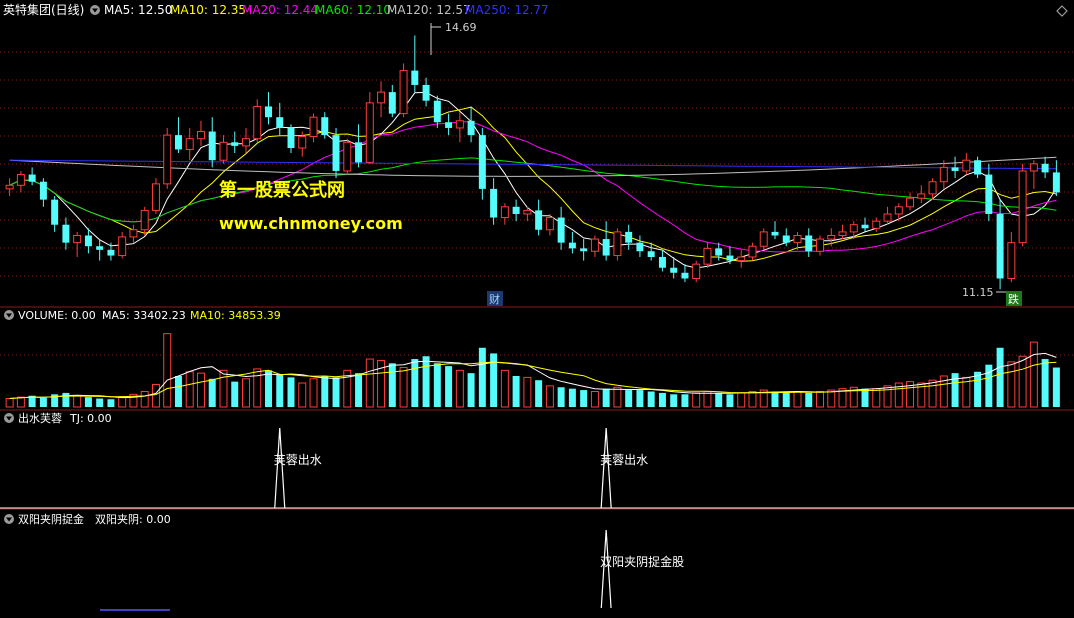 The width and height of the screenshot is (1074, 618). I want to click on signal1-value: TJ: 0.00, so click(90, 418).